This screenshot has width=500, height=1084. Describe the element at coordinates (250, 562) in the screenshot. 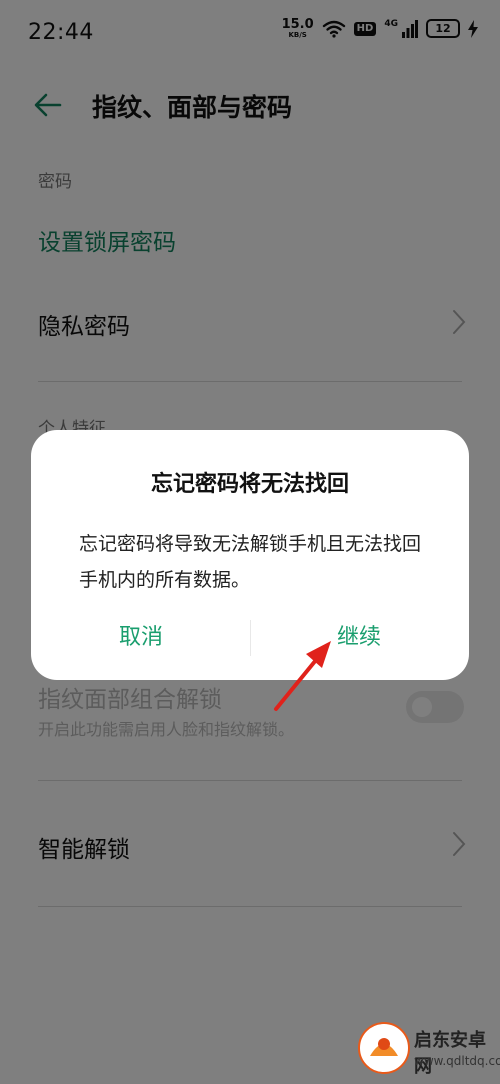

I see `dialog-message: 忘记密码将导致无法解锁手机且无法找回手机内的所有数据。` at that location.